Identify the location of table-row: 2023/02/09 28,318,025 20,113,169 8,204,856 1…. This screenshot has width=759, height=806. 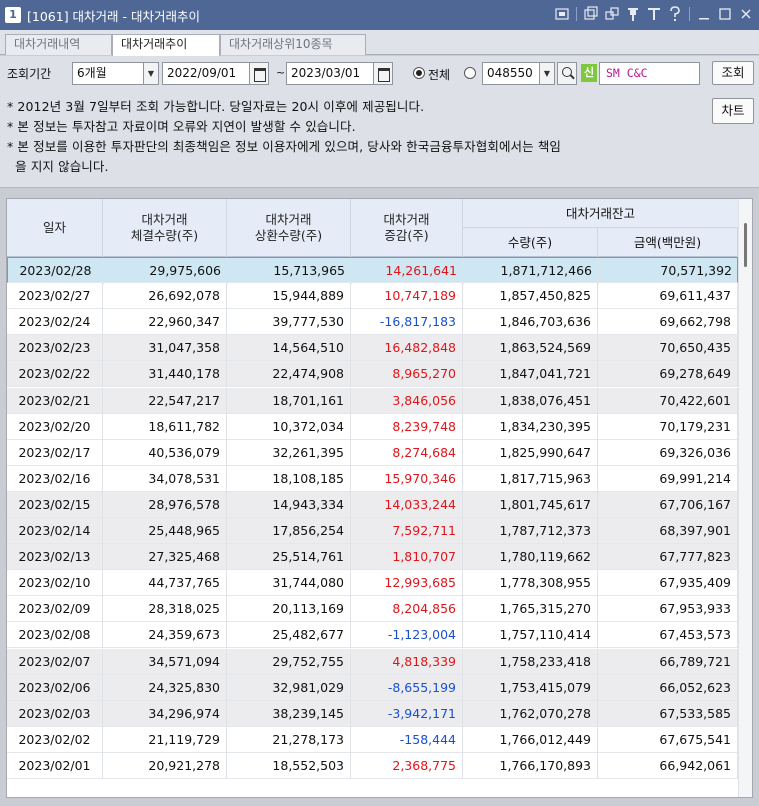
(372, 609).